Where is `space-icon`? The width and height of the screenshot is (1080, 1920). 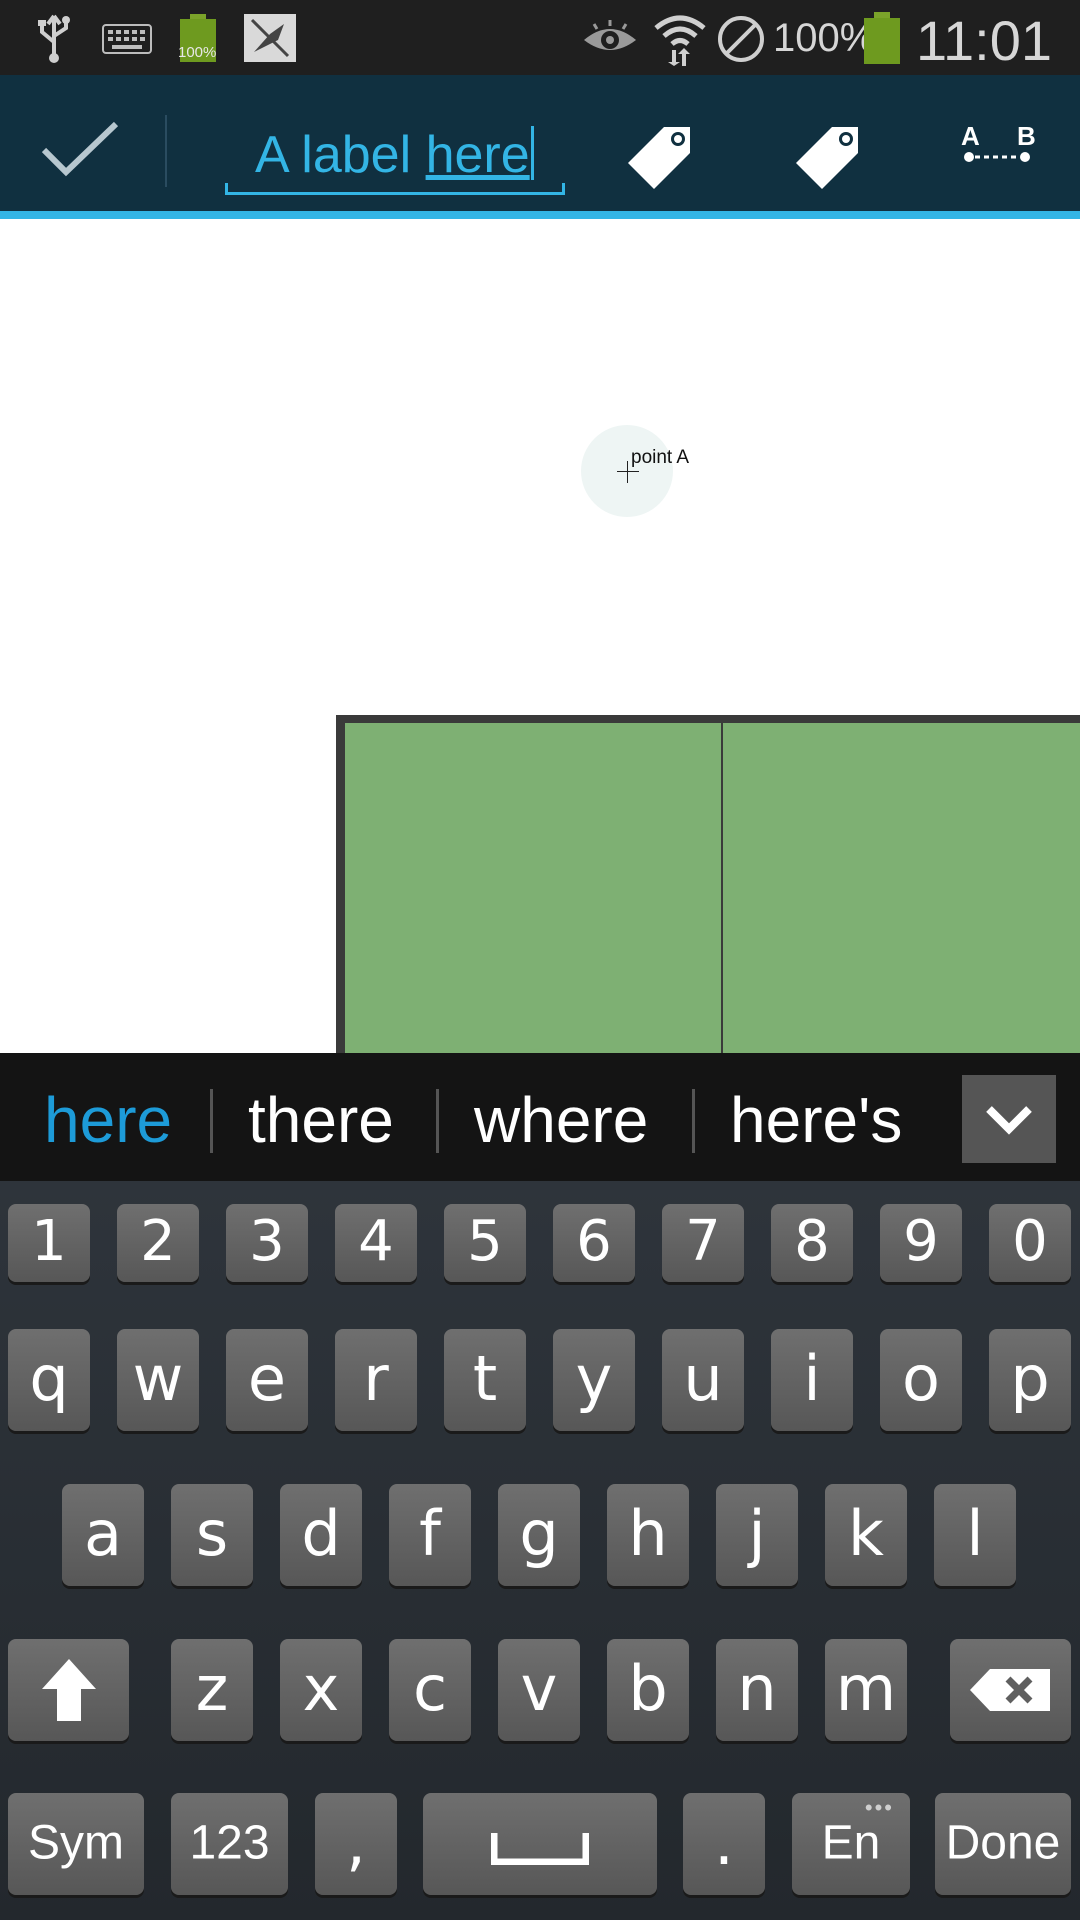
space-icon is located at coordinates (540, 1849).